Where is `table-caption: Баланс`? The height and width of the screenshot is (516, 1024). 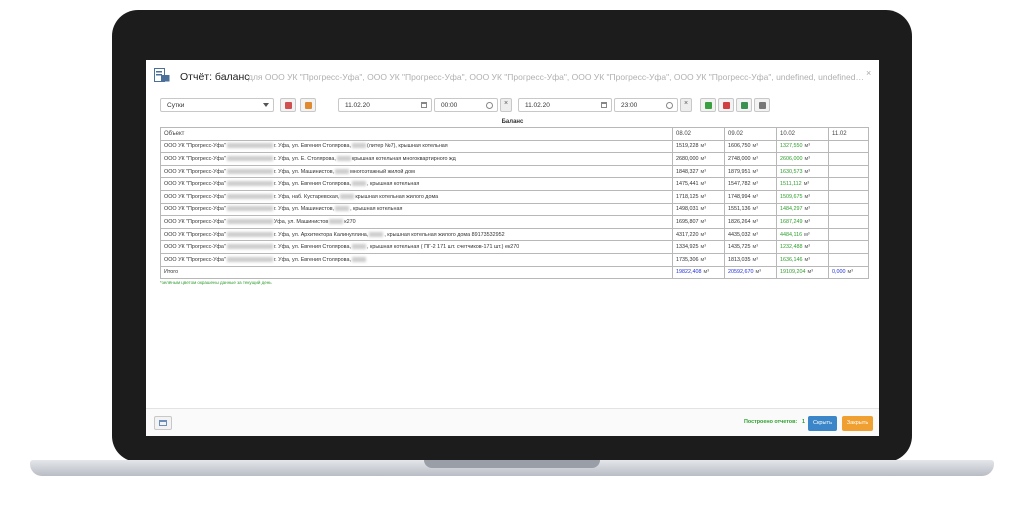
table-caption: Баланс is located at coordinates (512, 122).